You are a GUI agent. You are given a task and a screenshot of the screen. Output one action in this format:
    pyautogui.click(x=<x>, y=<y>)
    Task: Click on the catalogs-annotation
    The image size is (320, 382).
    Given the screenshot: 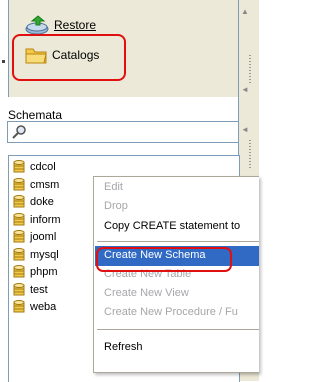 What is the action you would take?
    pyautogui.click(x=69, y=57)
    